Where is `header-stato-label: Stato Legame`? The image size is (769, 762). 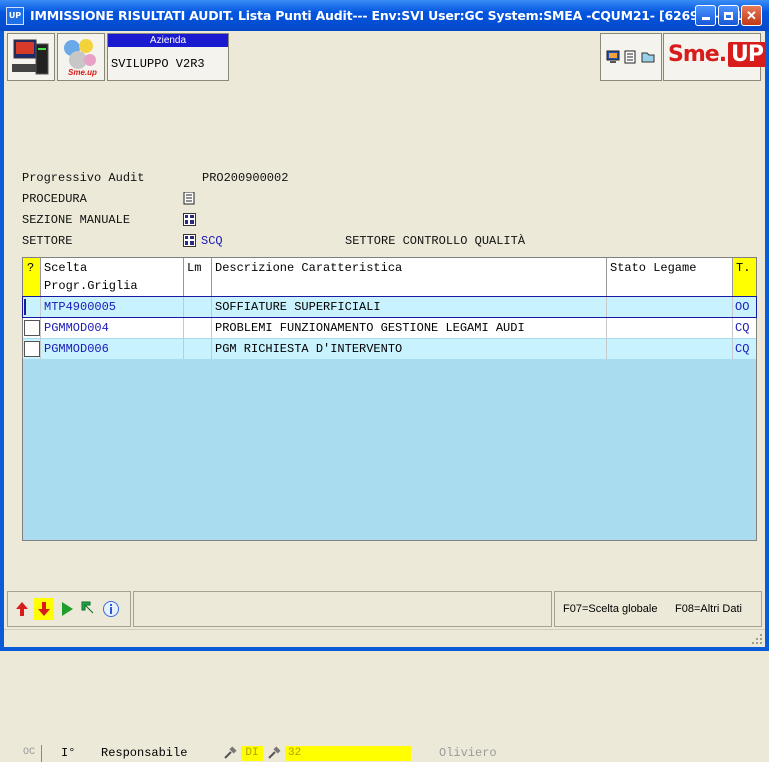 header-stato-label: Stato Legame is located at coordinates (653, 268).